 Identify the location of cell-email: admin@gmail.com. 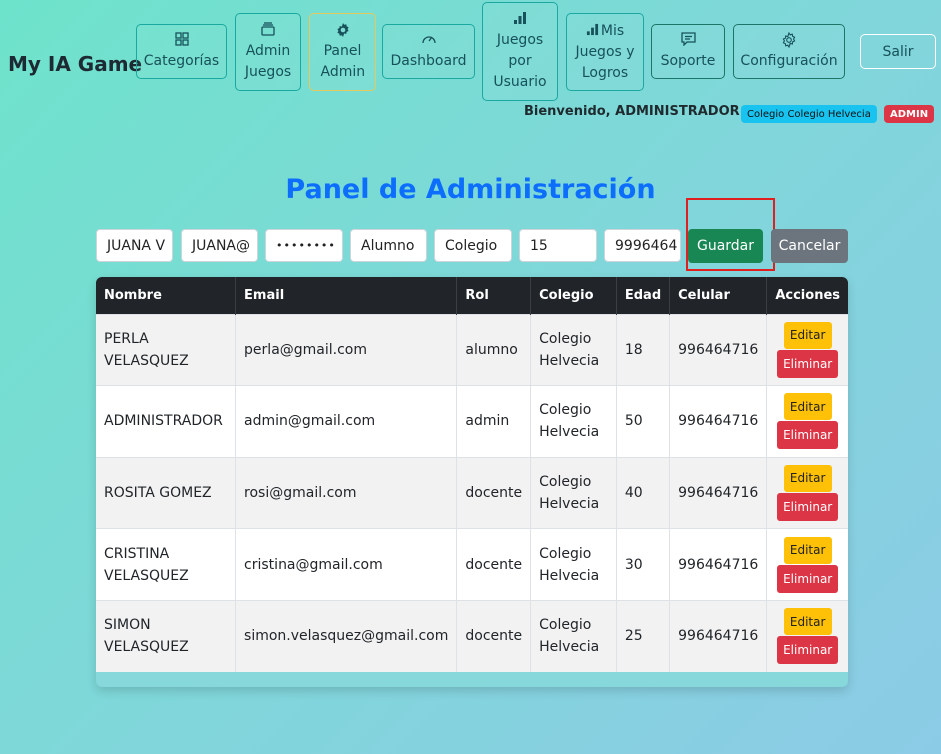
(346, 421).